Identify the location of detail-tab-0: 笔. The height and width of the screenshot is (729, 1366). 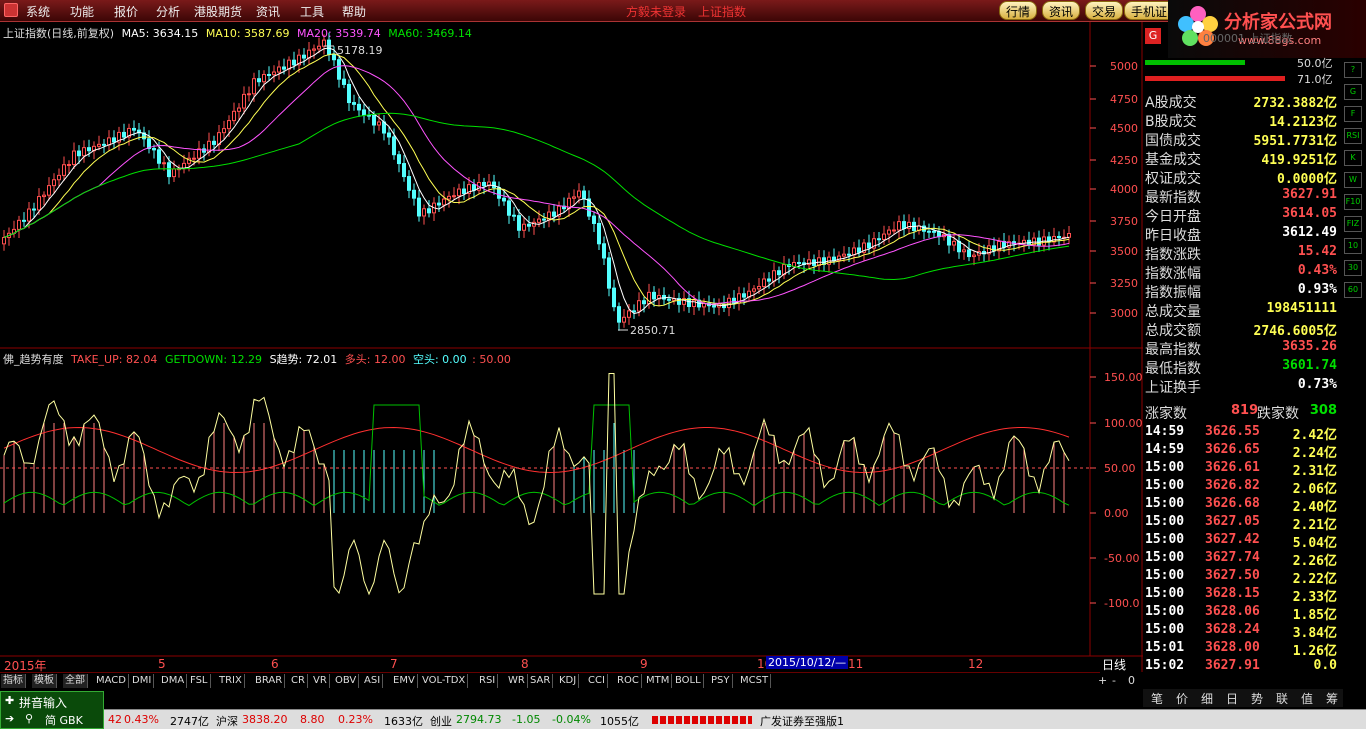
(1157, 698).